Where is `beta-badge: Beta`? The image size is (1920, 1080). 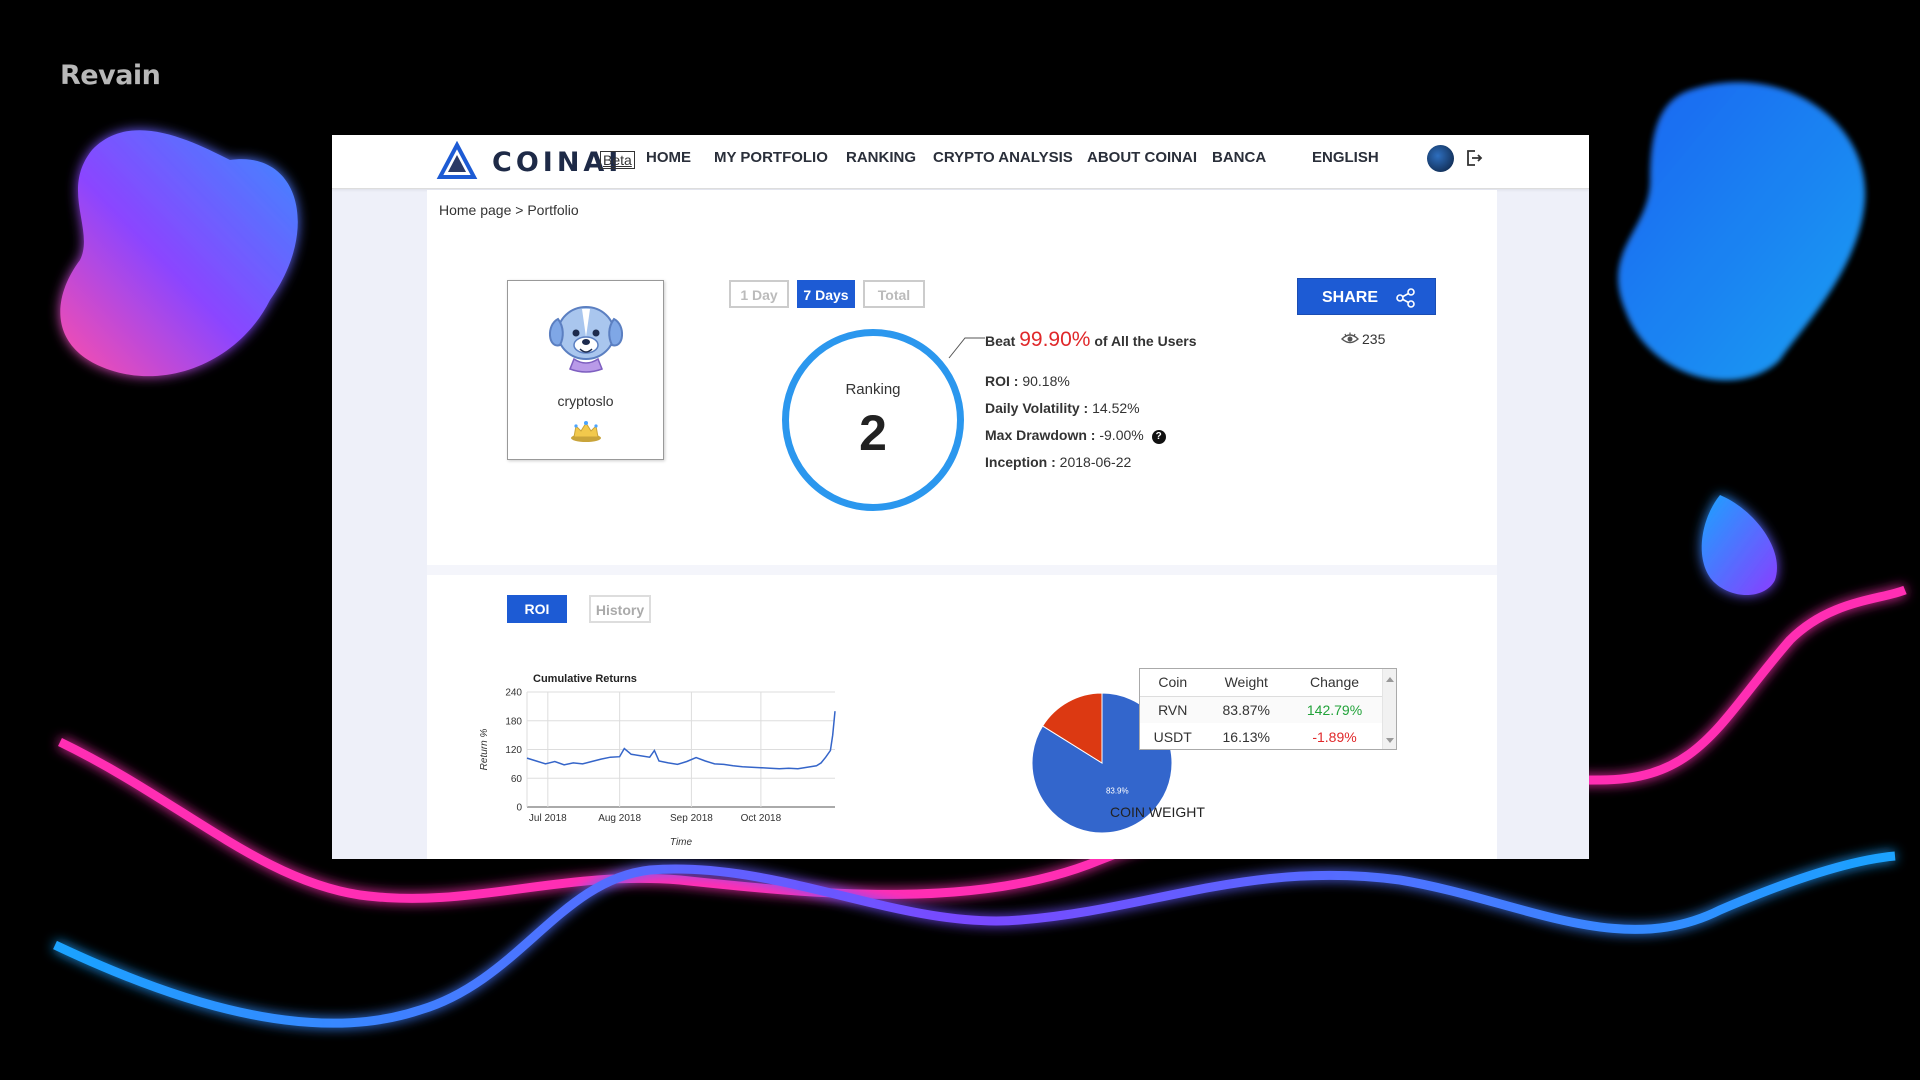 beta-badge: Beta is located at coordinates (617, 160).